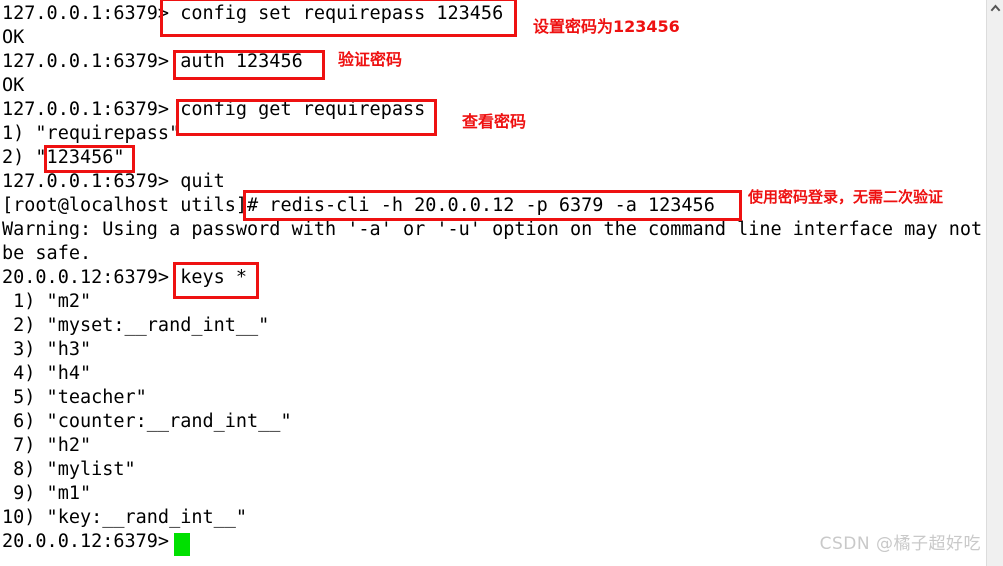  What do you see at coordinates (136, 325) in the screenshot?
I see `terminal-line: 2) "myset:__rand_int__"` at bounding box center [136, 325].